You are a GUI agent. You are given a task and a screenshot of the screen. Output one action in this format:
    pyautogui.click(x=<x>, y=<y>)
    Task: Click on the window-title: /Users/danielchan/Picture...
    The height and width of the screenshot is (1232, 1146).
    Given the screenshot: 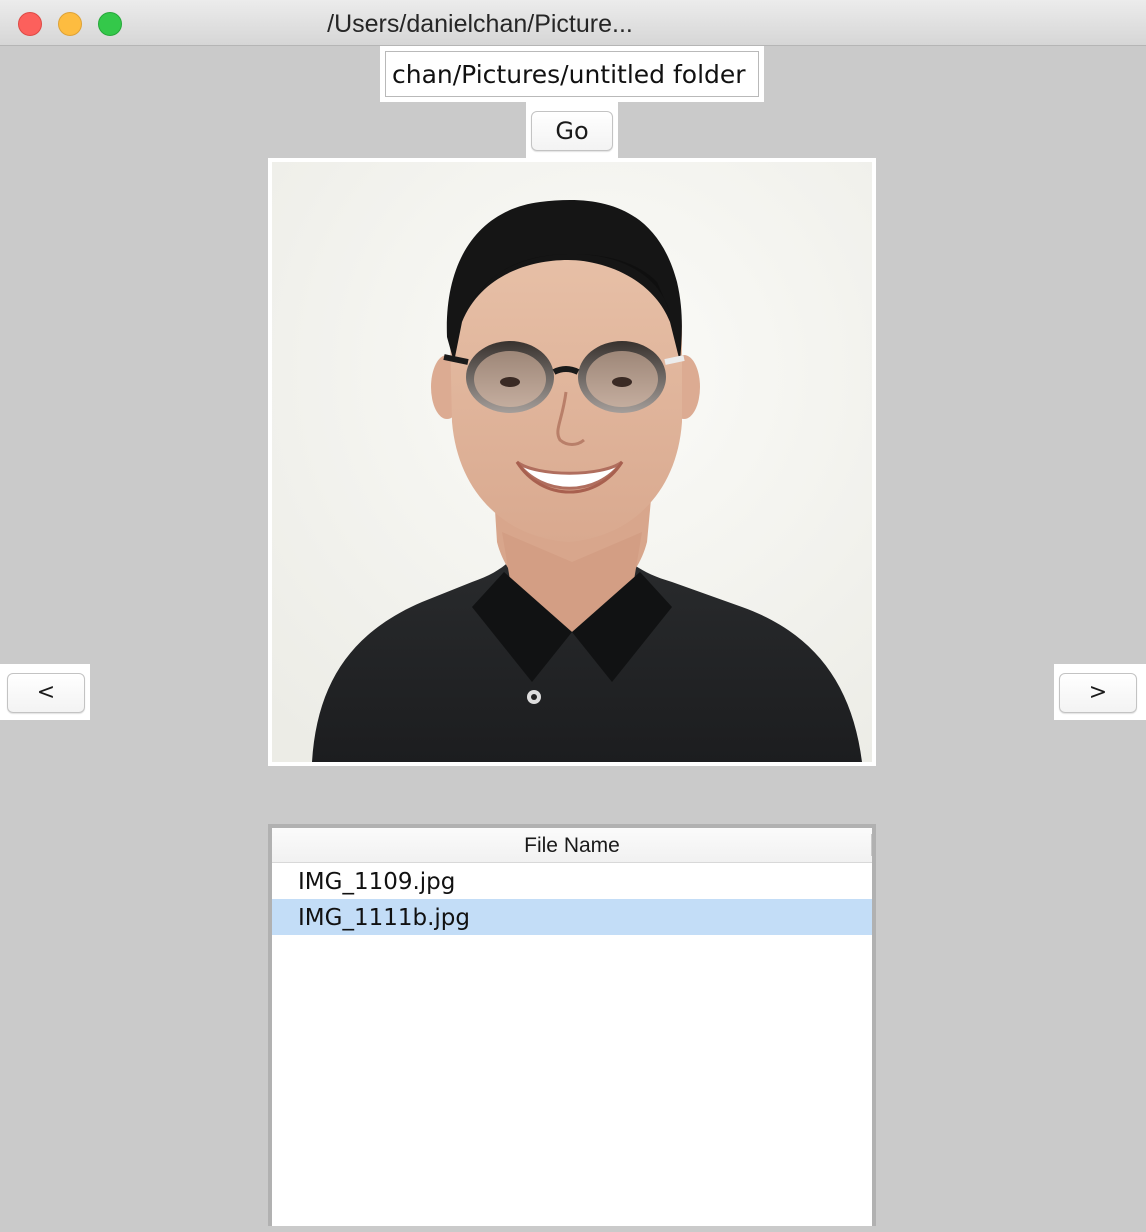 What is the action you would take?
    pyautogui.click(x=480, y=24)
    